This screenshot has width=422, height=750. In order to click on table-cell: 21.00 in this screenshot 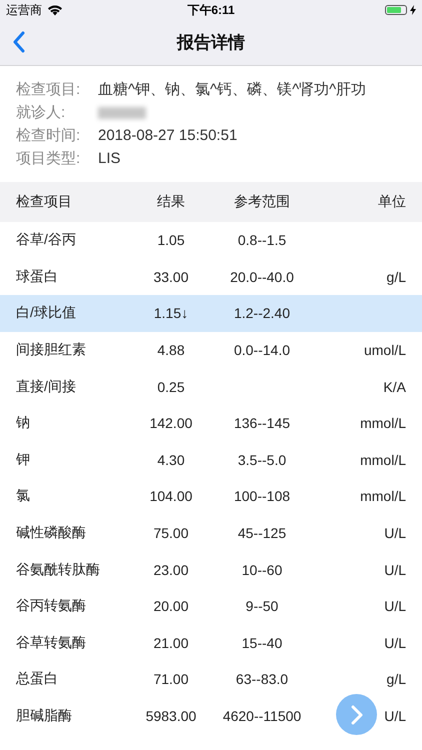, I will do `click(171, 642)`.